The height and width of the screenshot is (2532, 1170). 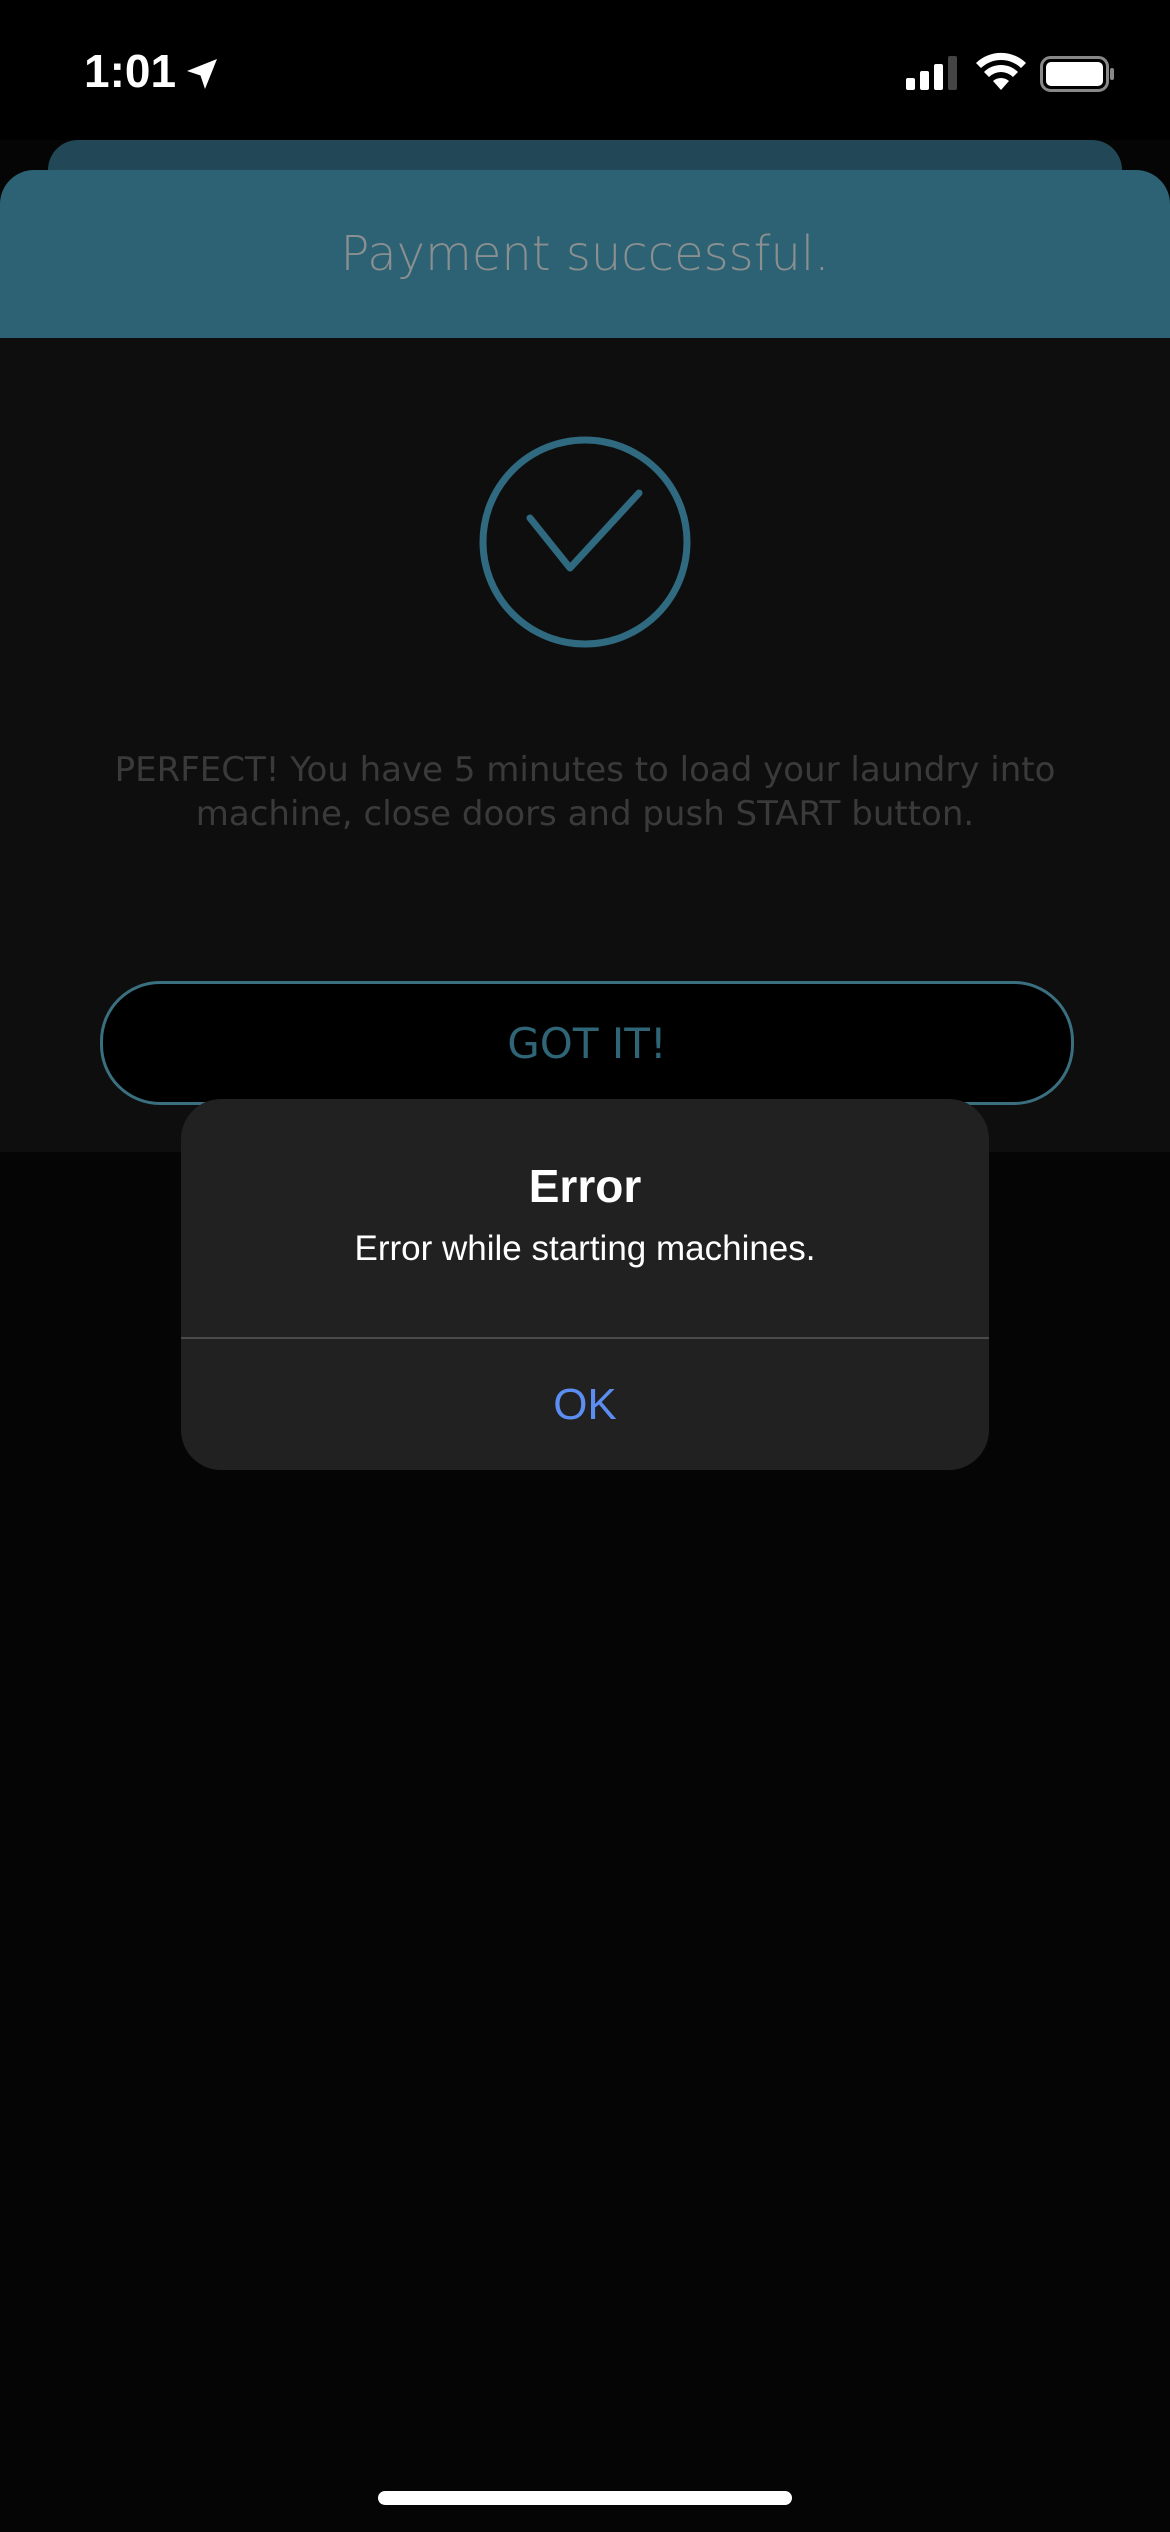 I want to click on check-circle-icon, so click(x=585, y=542).